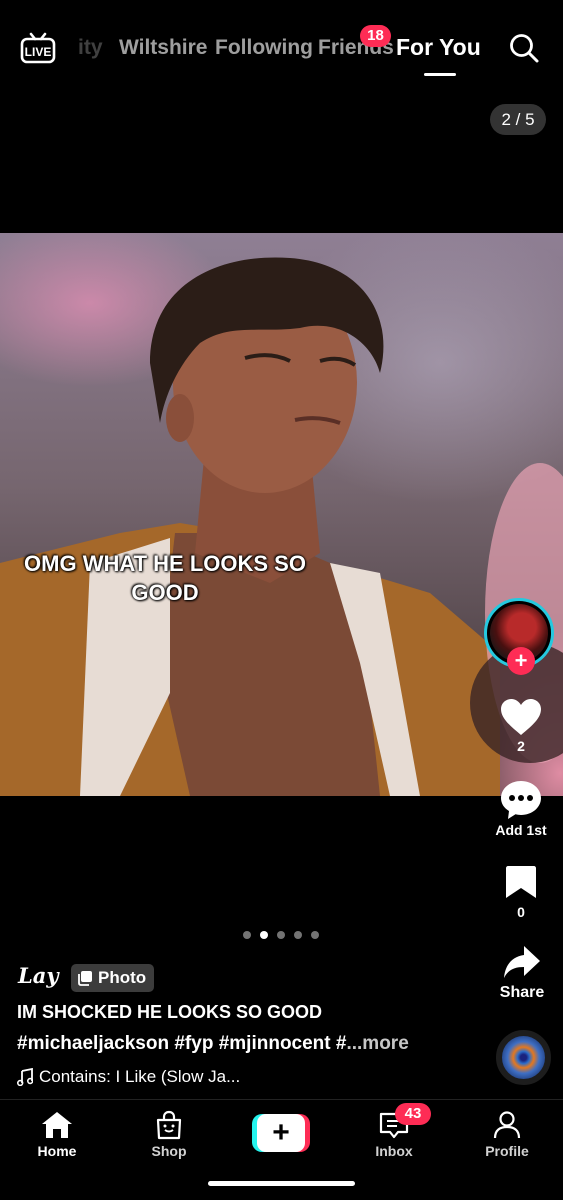  Describe the element at coordinates (523, 1057) in the screenshot. I see `music-disc-icon` at that location.